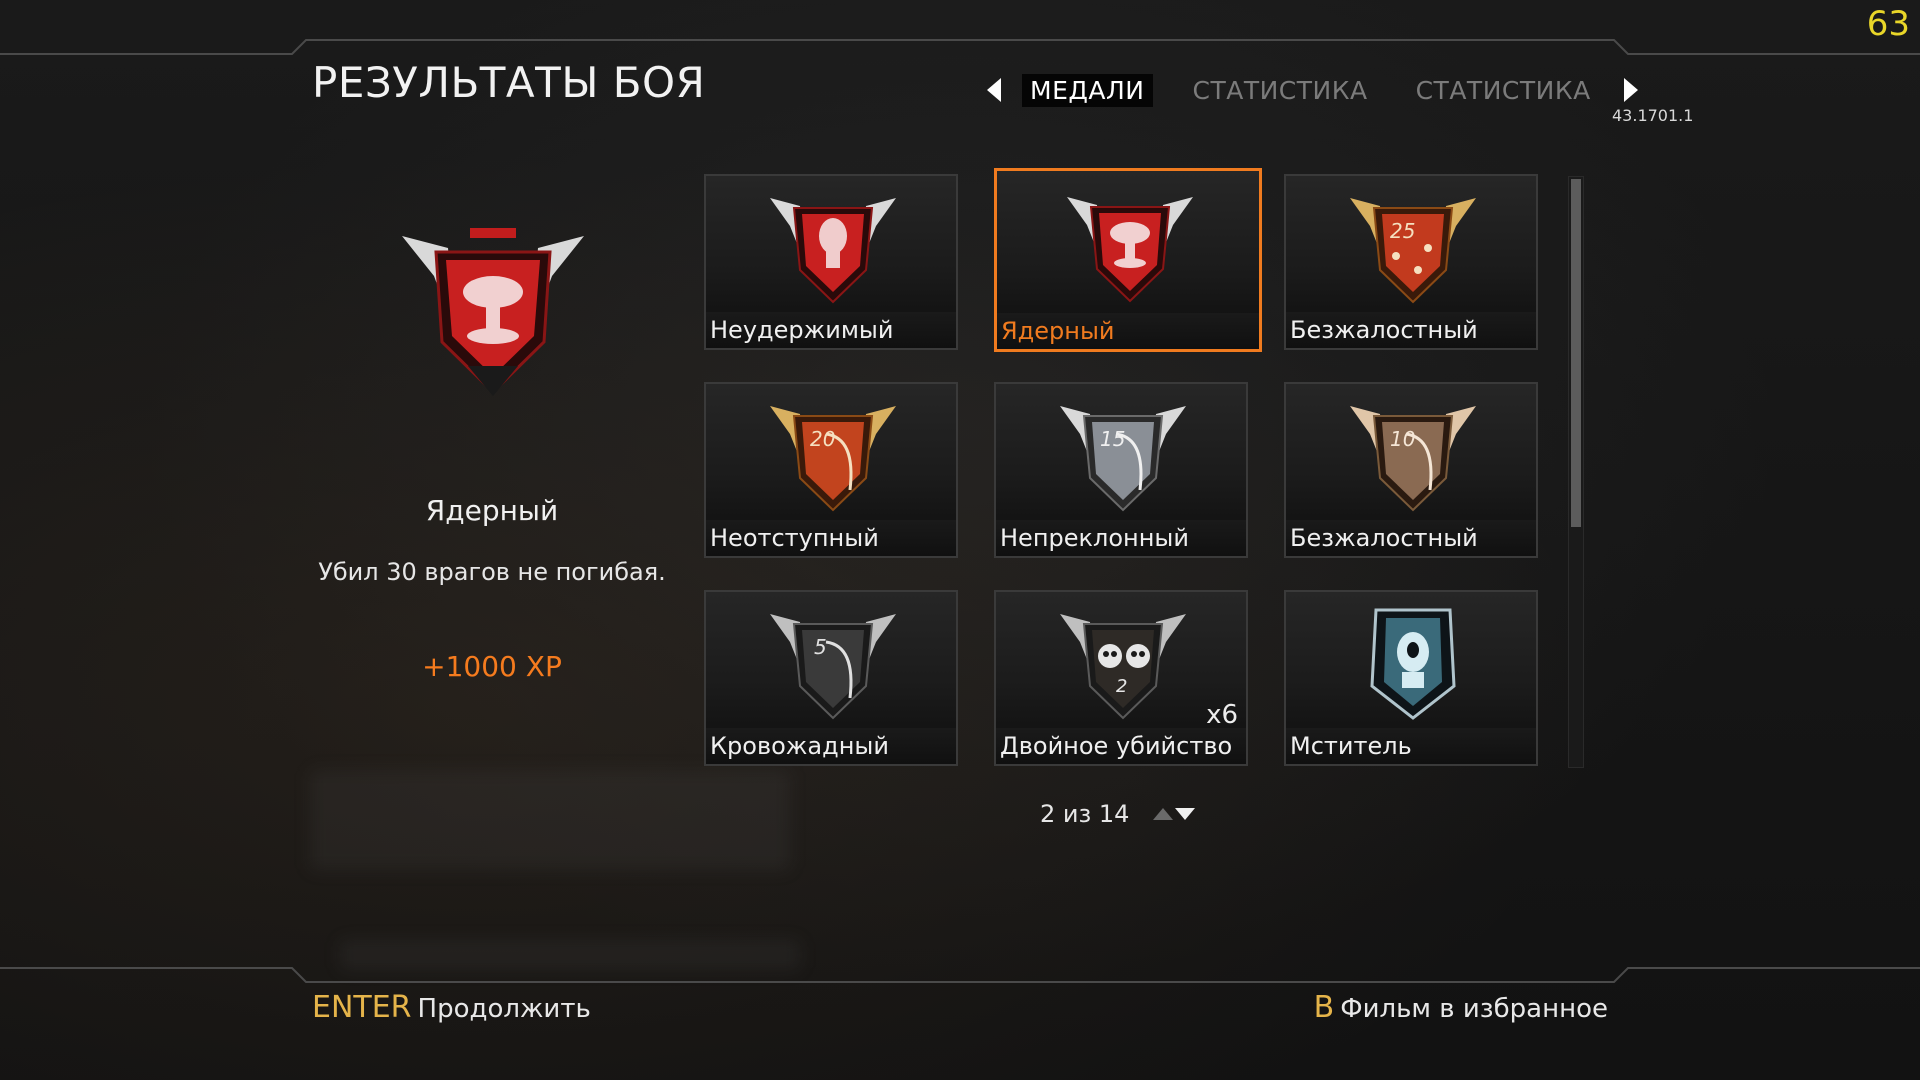  I want to click on top-frame-line, so click(960, 47).